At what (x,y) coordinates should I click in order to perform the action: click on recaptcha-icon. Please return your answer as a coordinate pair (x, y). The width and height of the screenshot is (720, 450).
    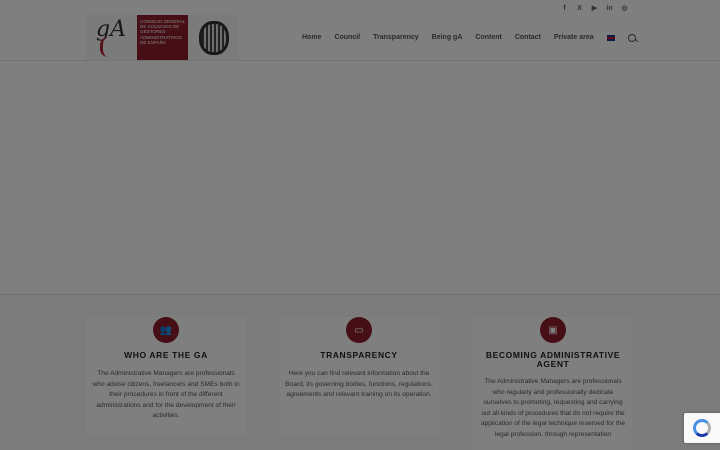
    Looking at the image, I should click on (702, 428).